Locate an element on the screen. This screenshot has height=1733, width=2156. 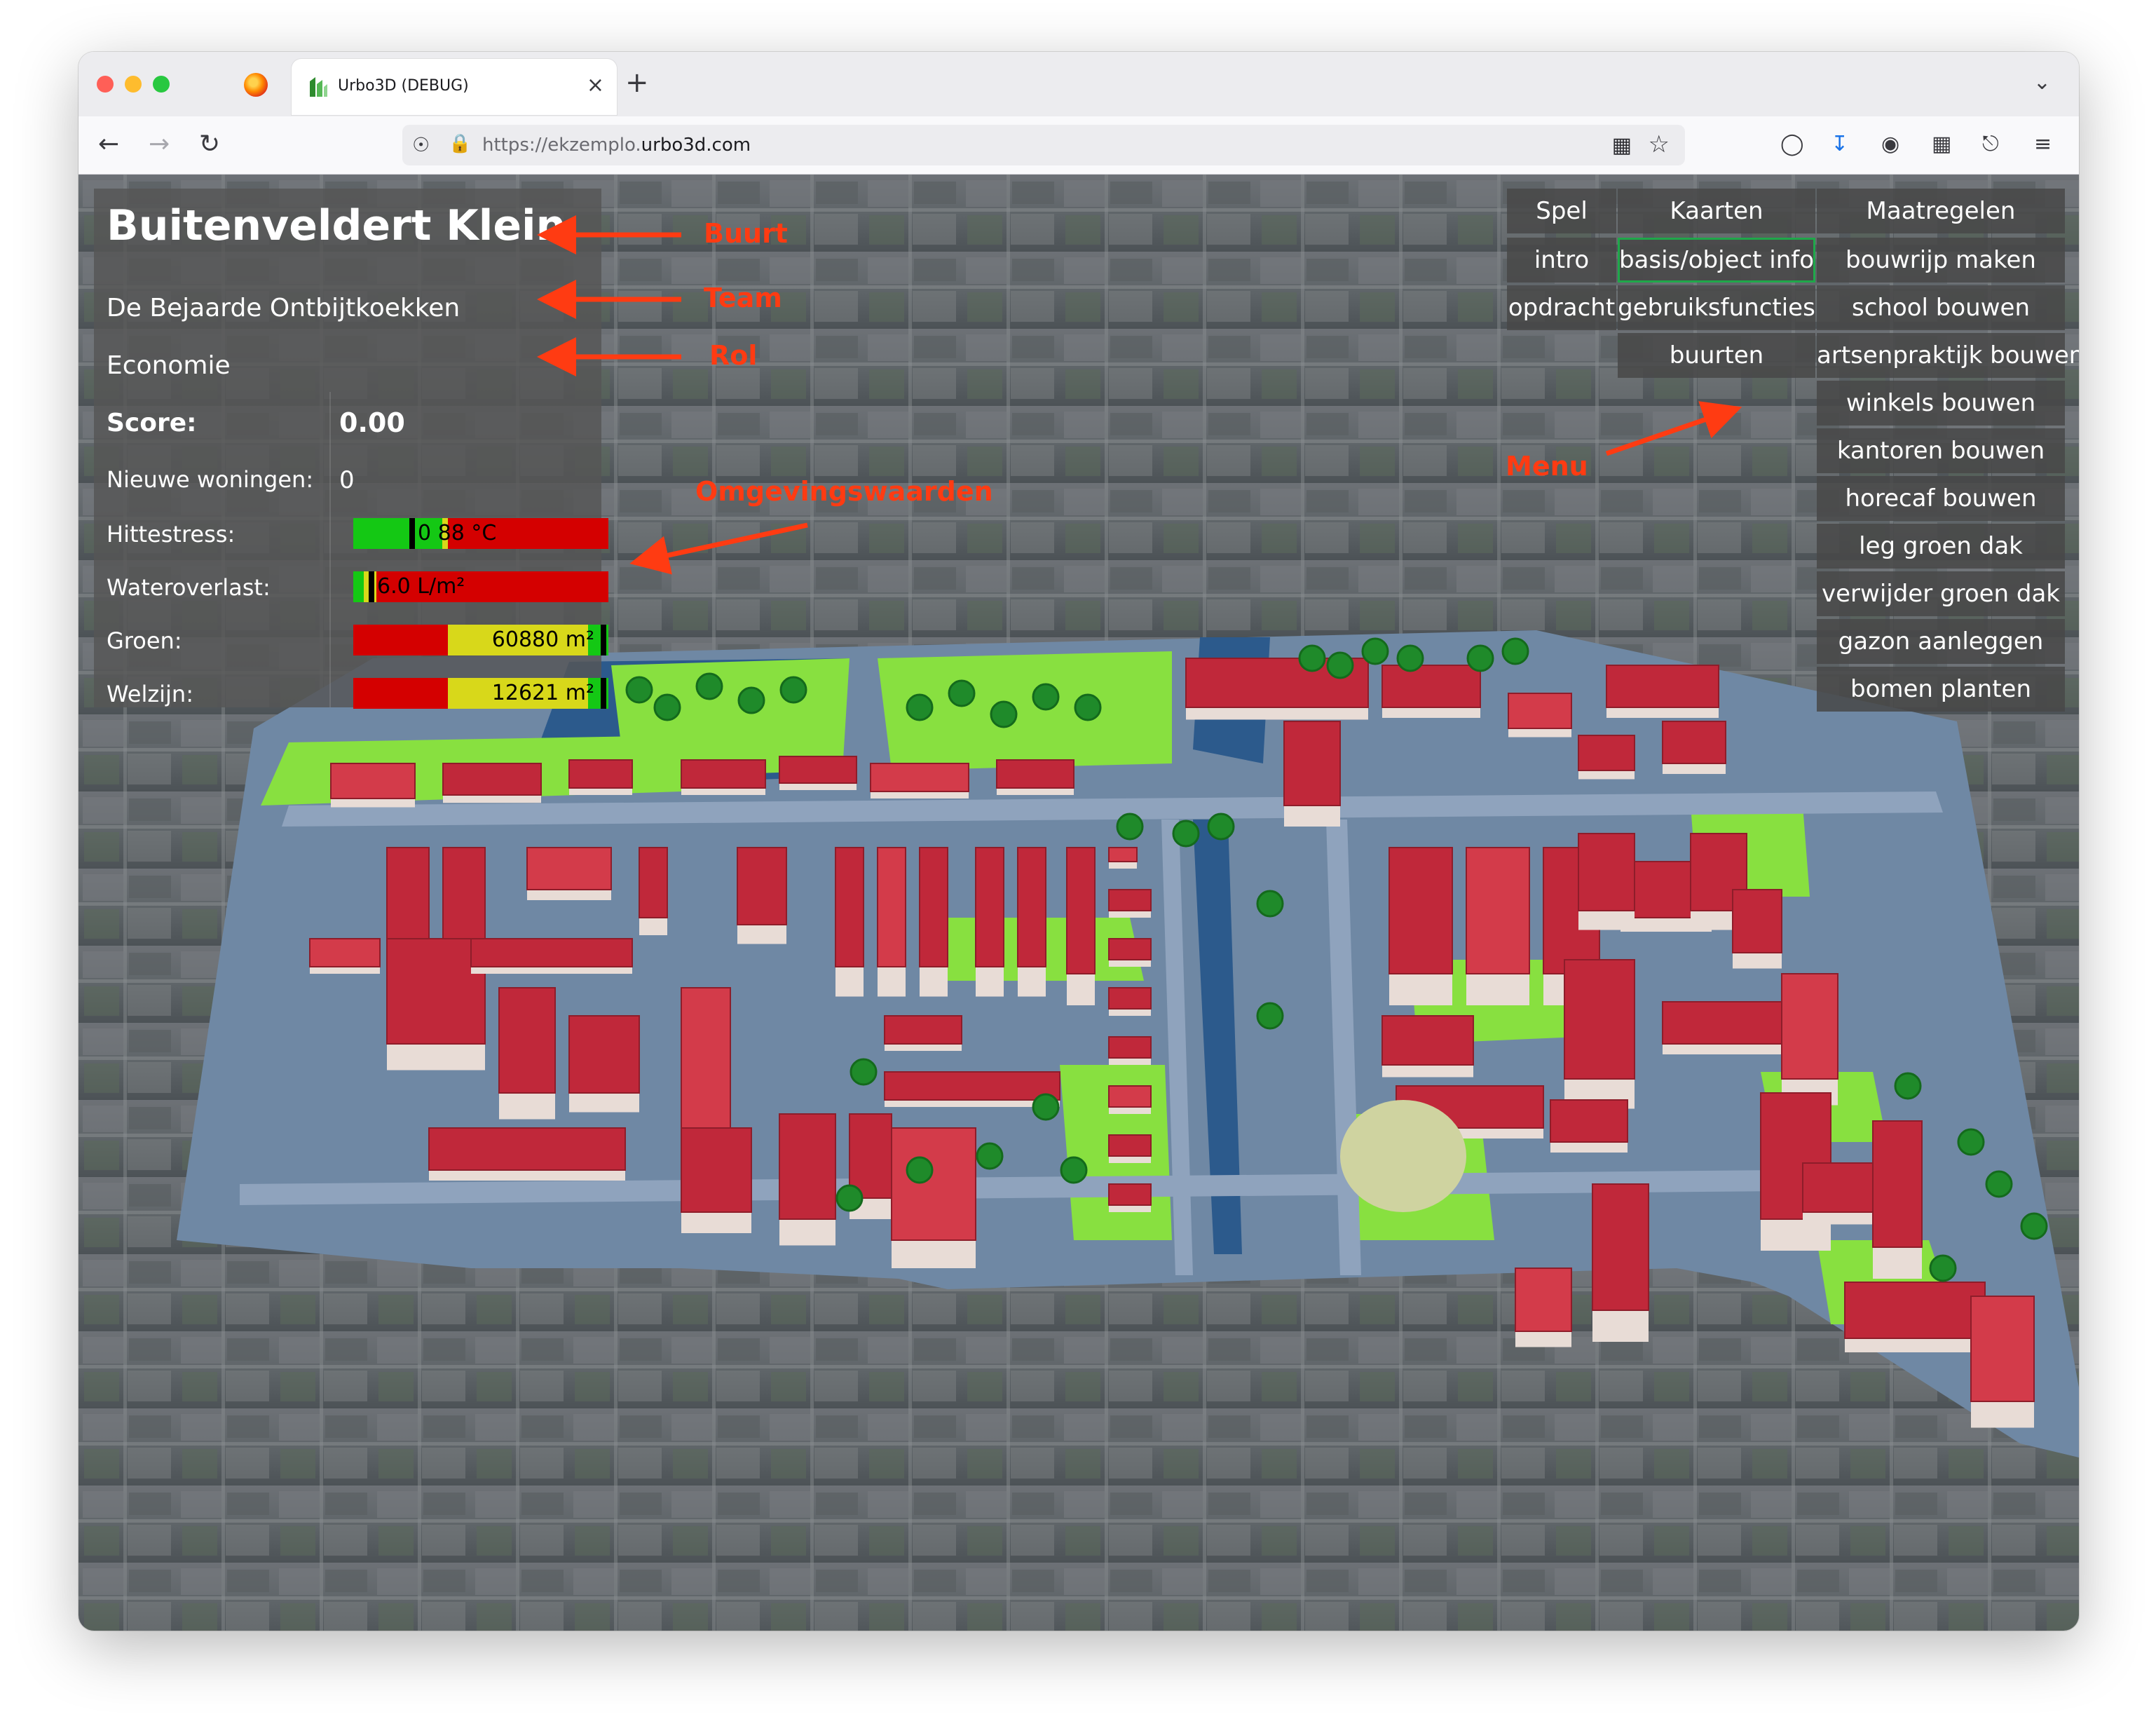
menu-item-artsenpraktijk-bouwen: artsenpraktijk bouwen is located at coordinates (1948, 355).